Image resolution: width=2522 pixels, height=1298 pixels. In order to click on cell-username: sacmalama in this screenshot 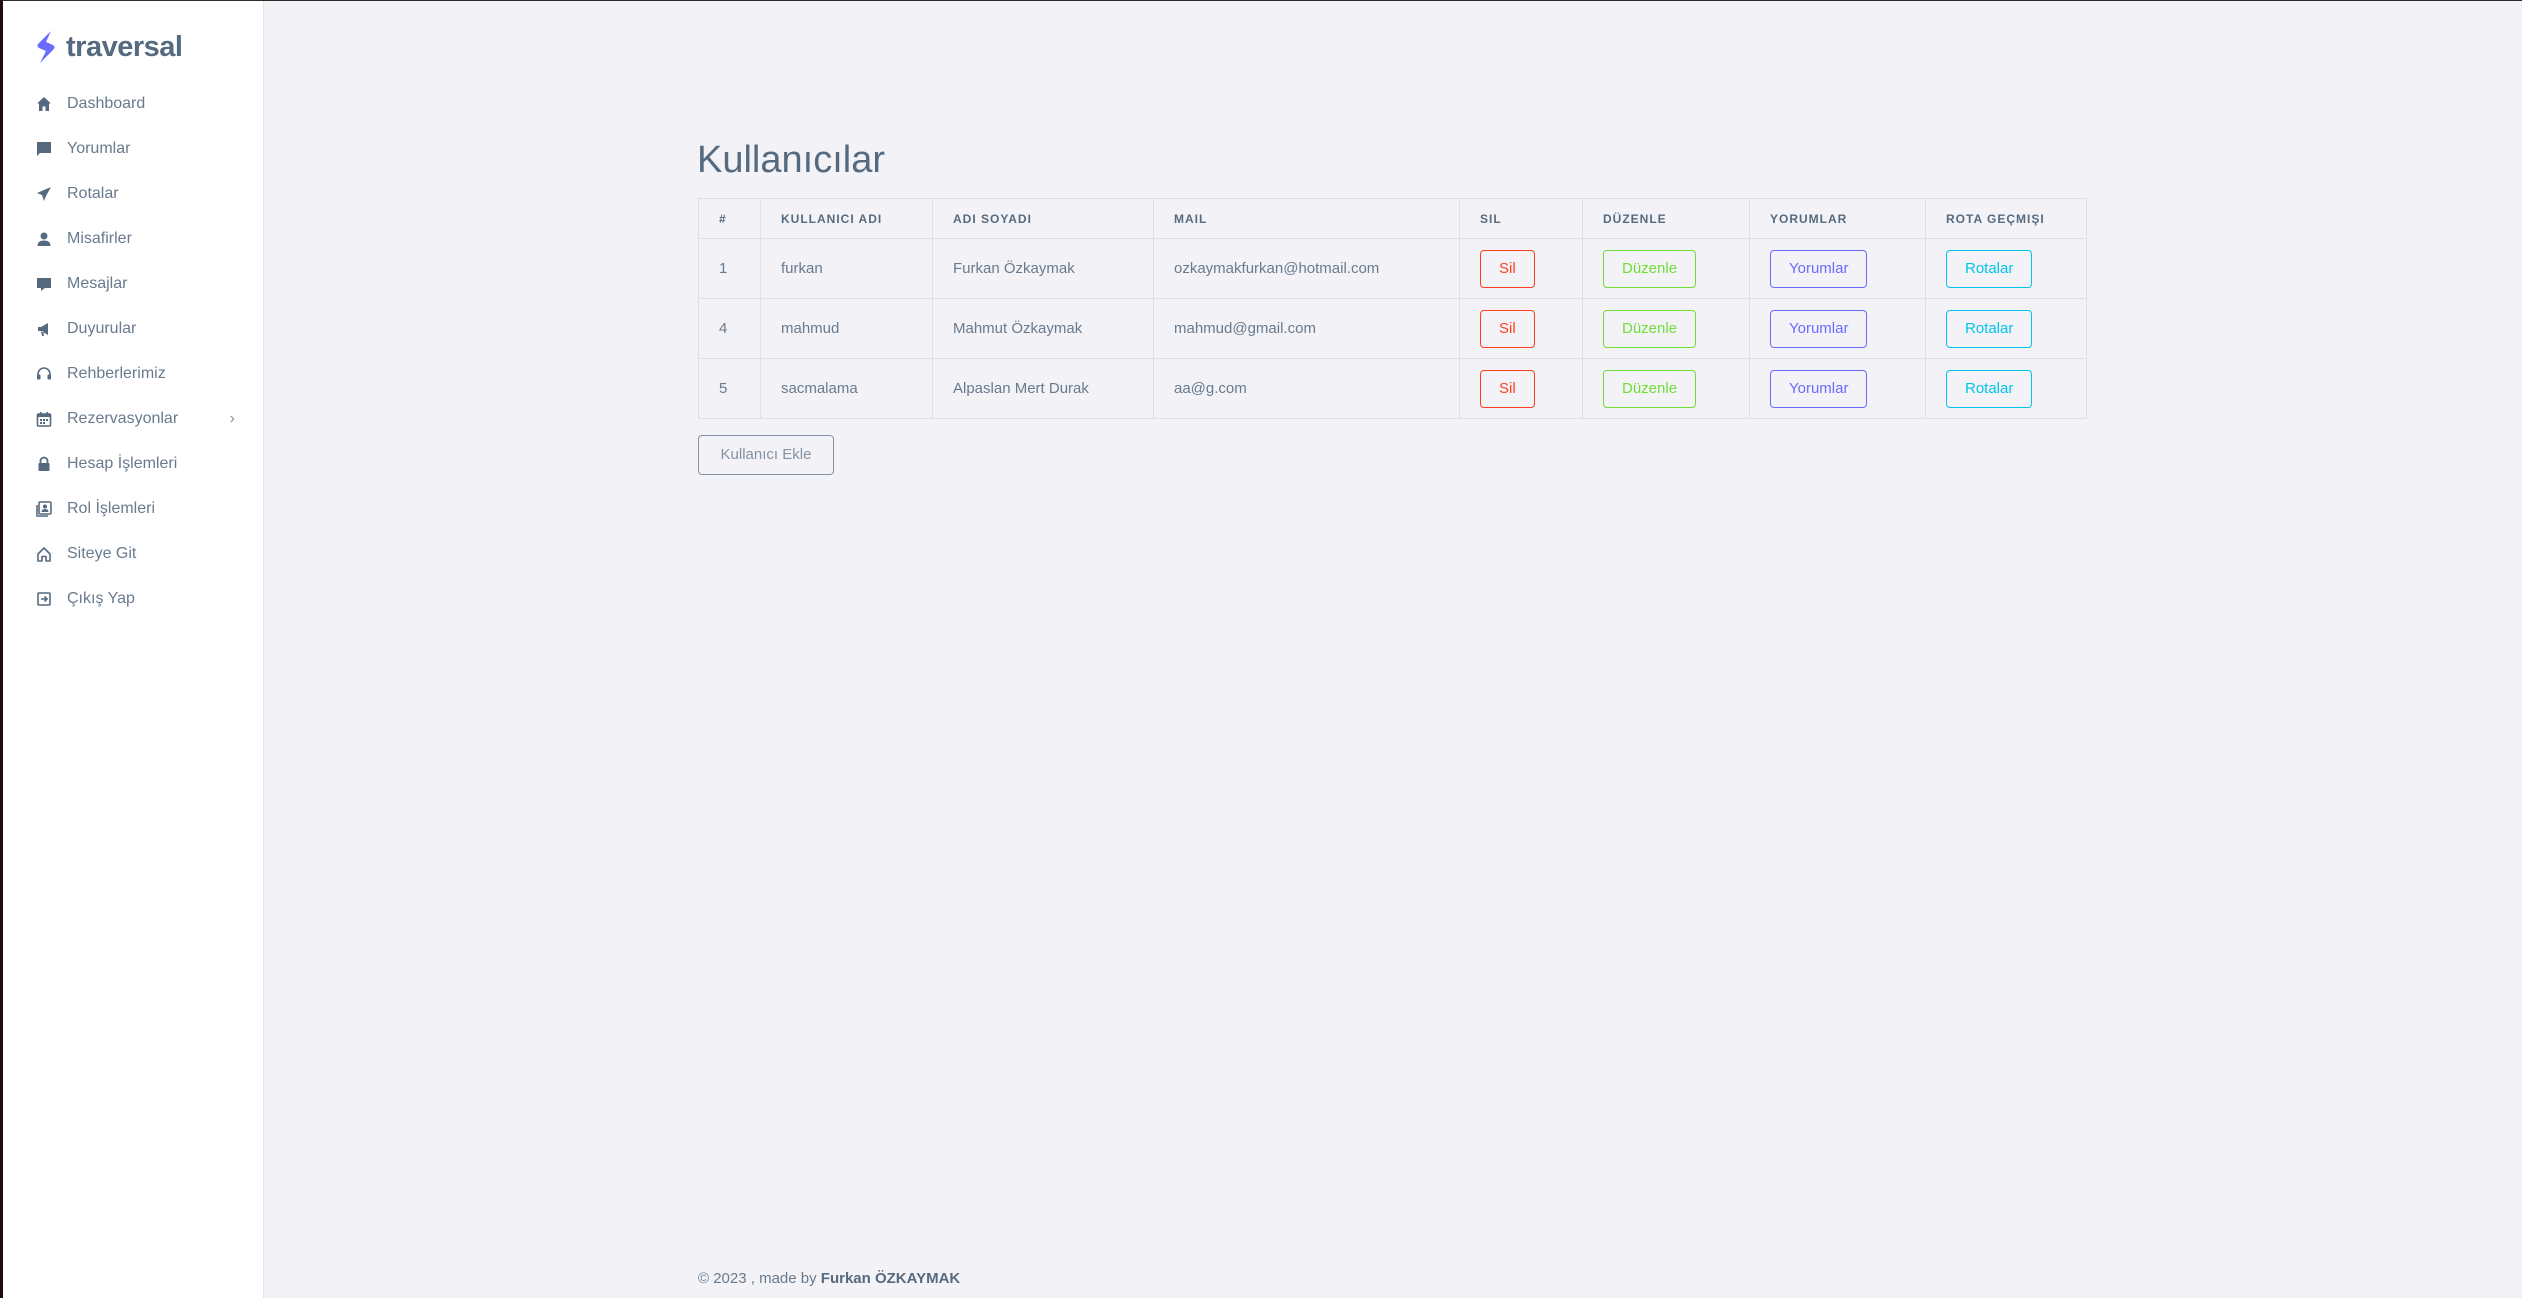, I will do `click(846, 388)`.